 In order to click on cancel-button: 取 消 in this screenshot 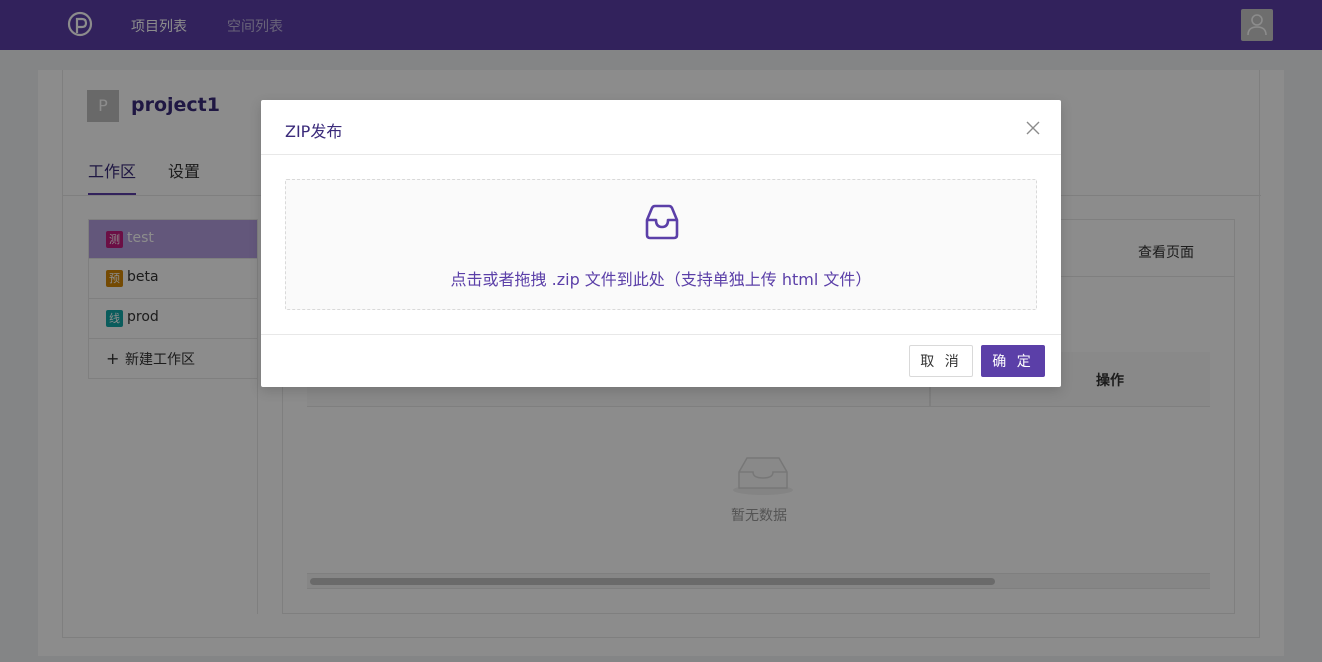, I will do `click(941, 361)`.